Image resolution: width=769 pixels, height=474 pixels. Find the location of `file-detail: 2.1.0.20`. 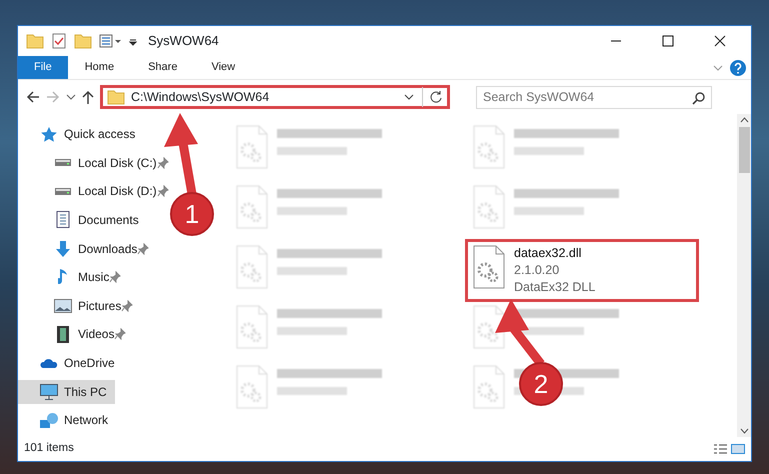

file-detail: 2.1.0.20 is located at coordinates (537, 270).